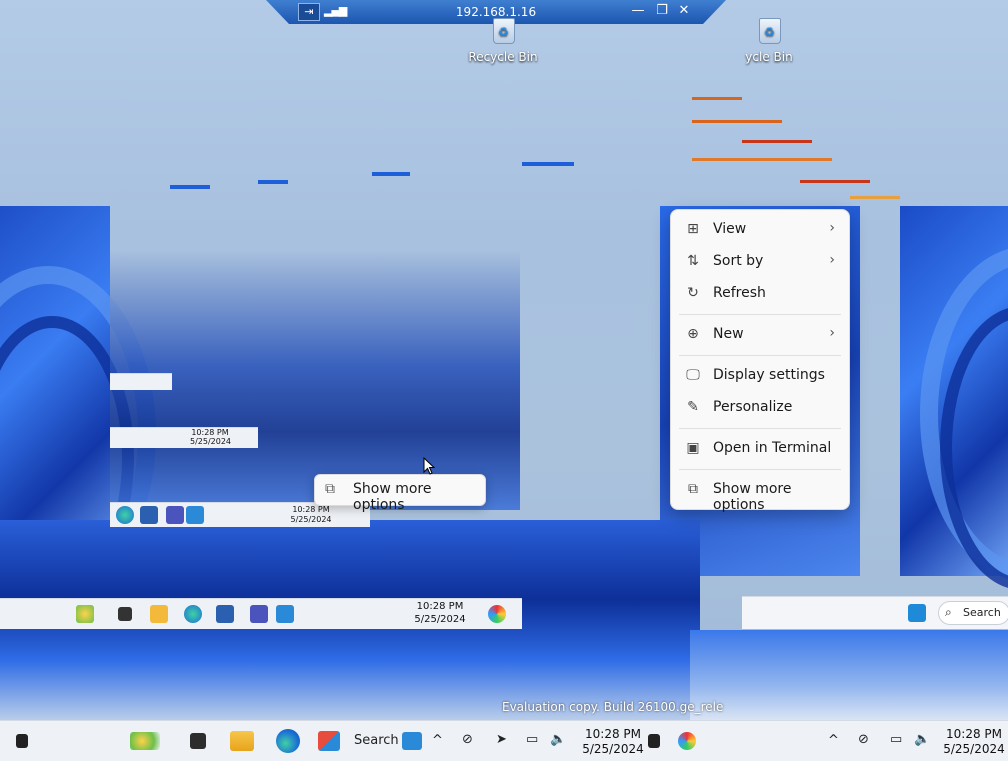 This screenshot has height=761, width=1008. I want to click on taskbar-fragment-row: 10:28 PM 5/25/2024, so click(261, 613).